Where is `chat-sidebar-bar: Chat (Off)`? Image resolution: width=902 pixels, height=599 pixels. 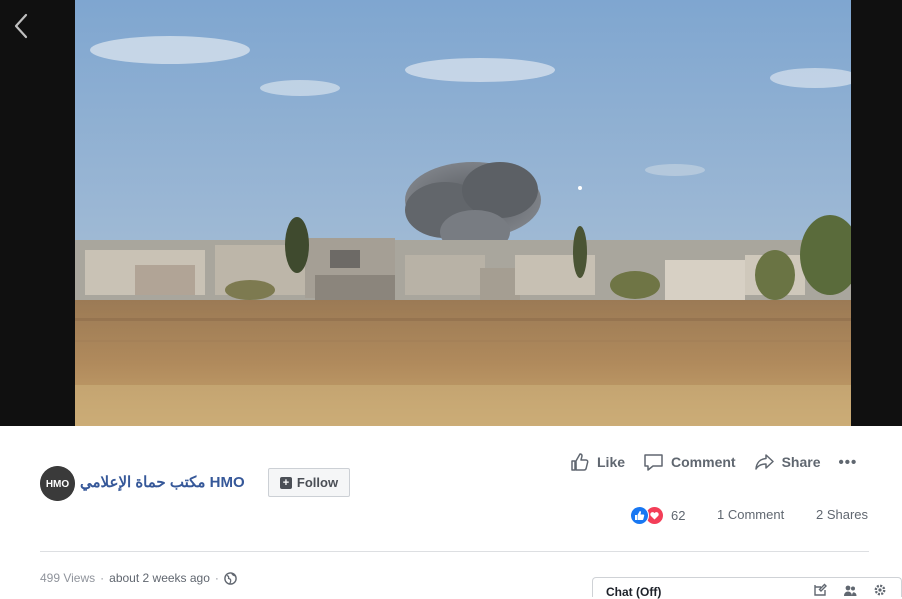
chat-sidebar-bar: Chat (Off) is located at coordinates (747, 588).